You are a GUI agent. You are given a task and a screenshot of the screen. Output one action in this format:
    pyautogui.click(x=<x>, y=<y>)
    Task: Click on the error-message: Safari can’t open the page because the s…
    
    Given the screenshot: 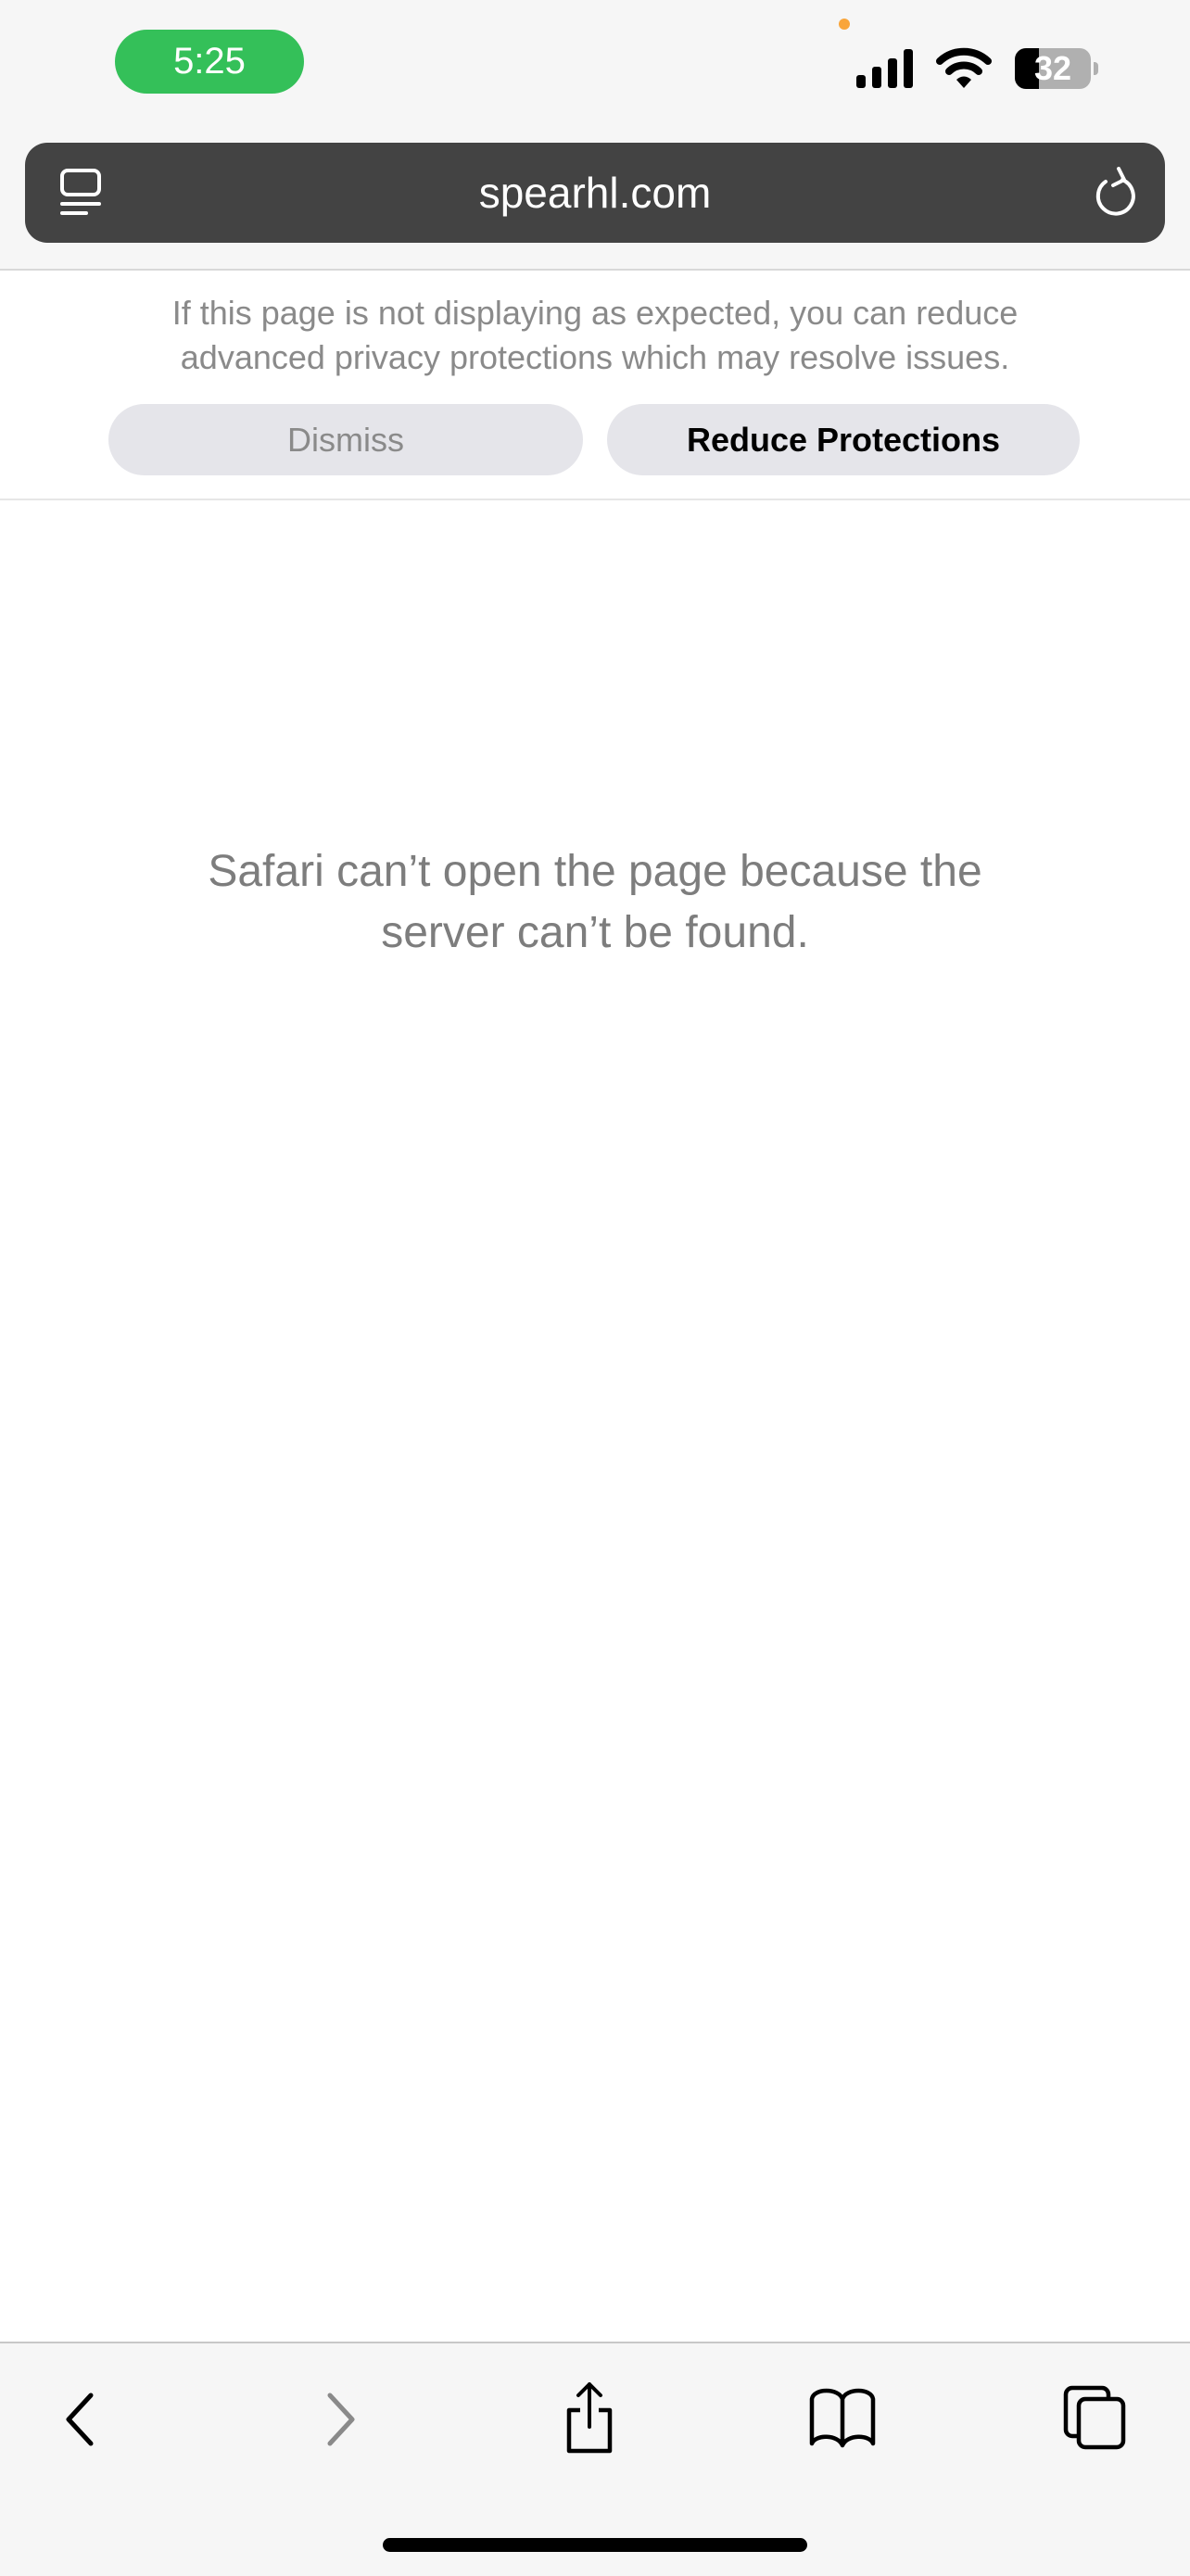 What is the action you would take?
    pyautogui.click(x=595, y=902)
    